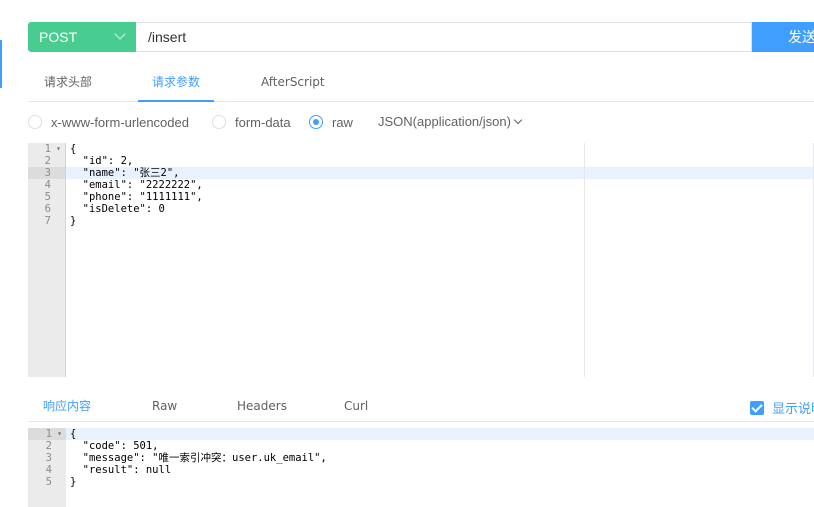  I want to click on line-number: 7, so click(47, 221).